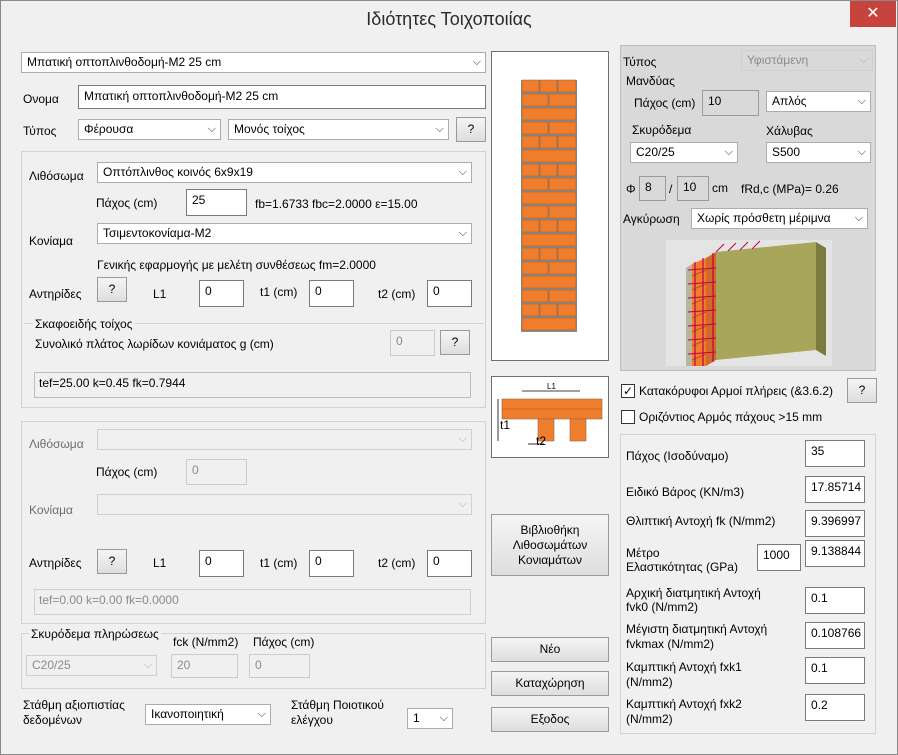 The image size is (898, 755). I want to click on diagram-l1-label: L1, so click(551, 386).